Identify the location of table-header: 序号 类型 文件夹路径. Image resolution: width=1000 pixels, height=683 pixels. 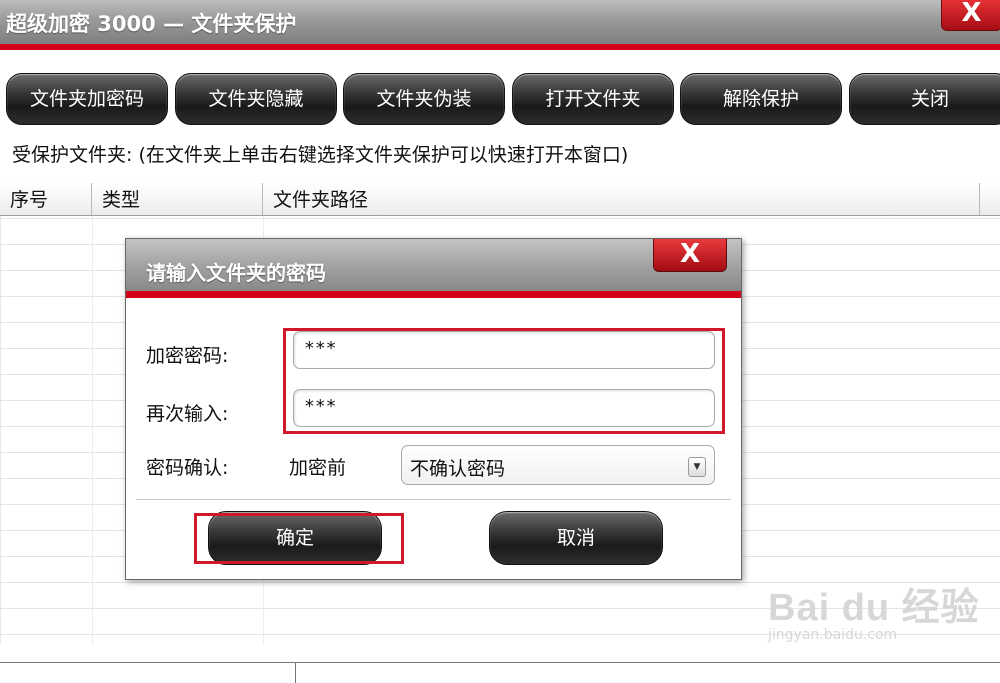
(500, 199).